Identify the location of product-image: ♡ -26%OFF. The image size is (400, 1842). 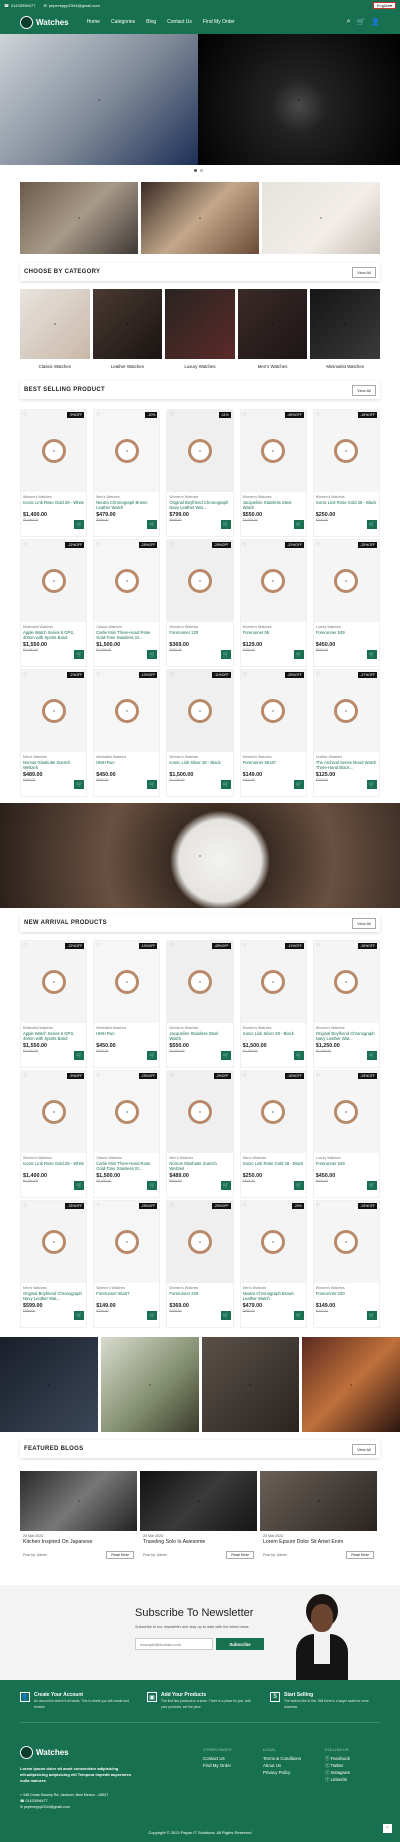
(346, 982).